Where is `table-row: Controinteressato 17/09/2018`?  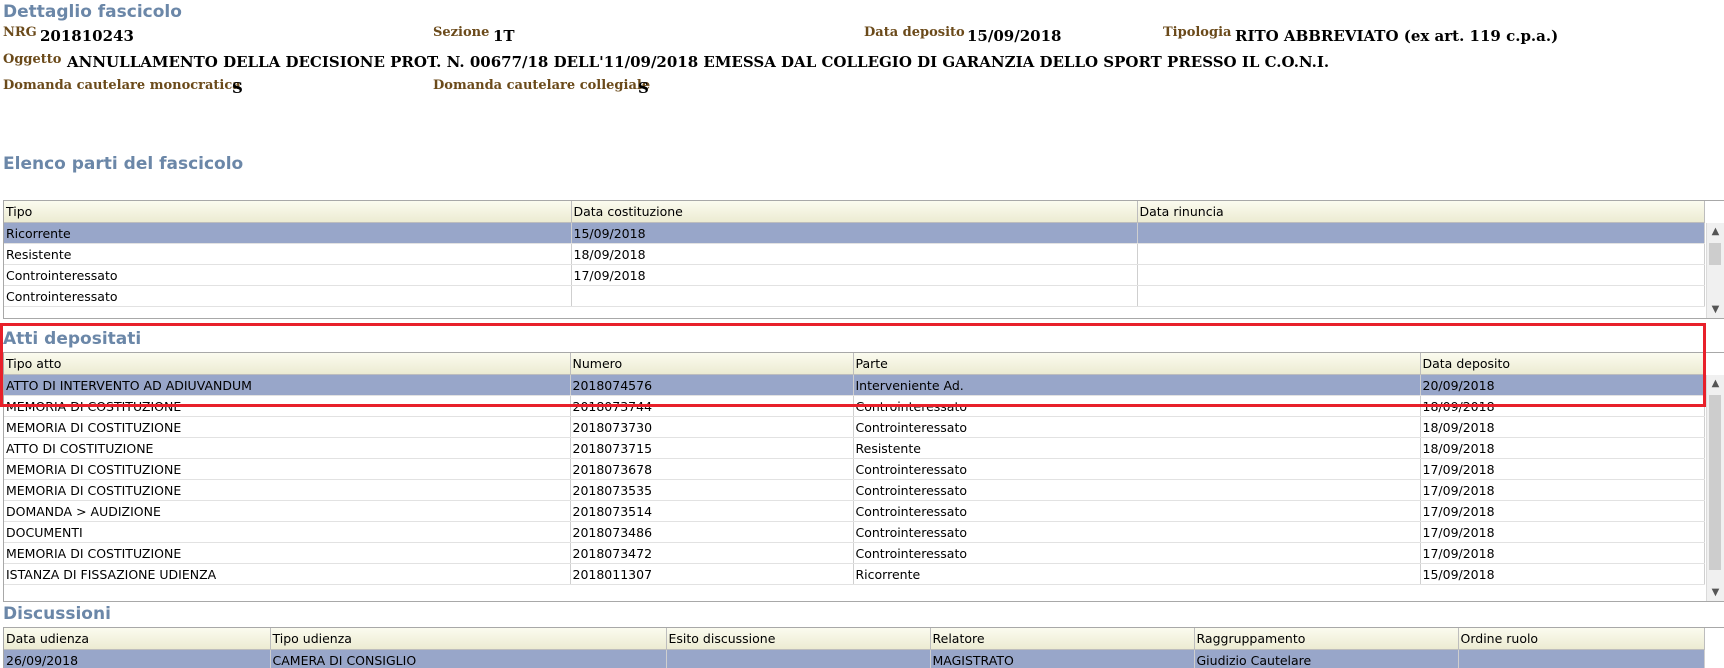
table-row: Controinteressato 17/09/2018 is located at coordinates (854, 275).